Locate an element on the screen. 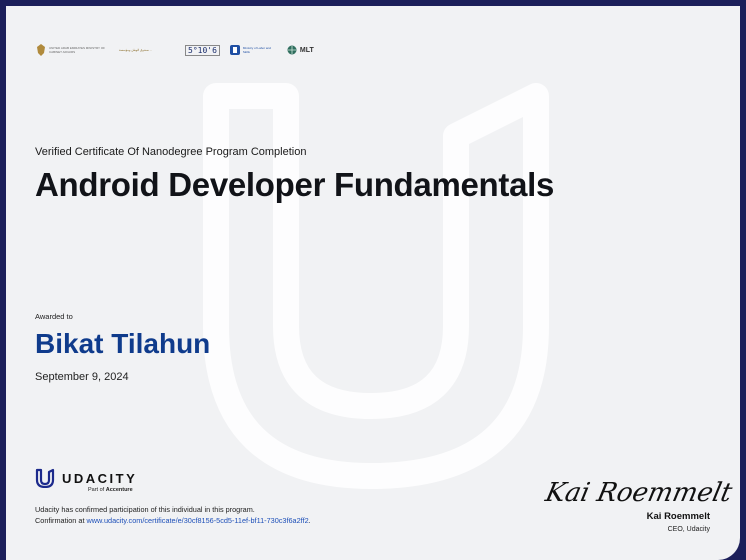  completion-date: September 9, 2024 is located at coordinates (82, 377).